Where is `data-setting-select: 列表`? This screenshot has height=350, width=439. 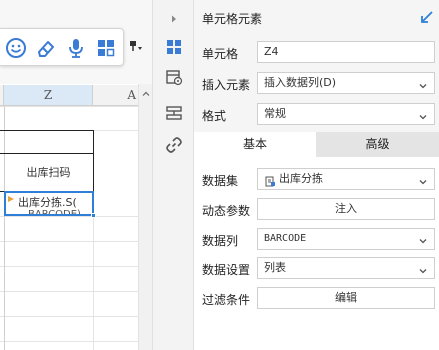
data-setting-select: 列表 is located at coordinates (346, 268).